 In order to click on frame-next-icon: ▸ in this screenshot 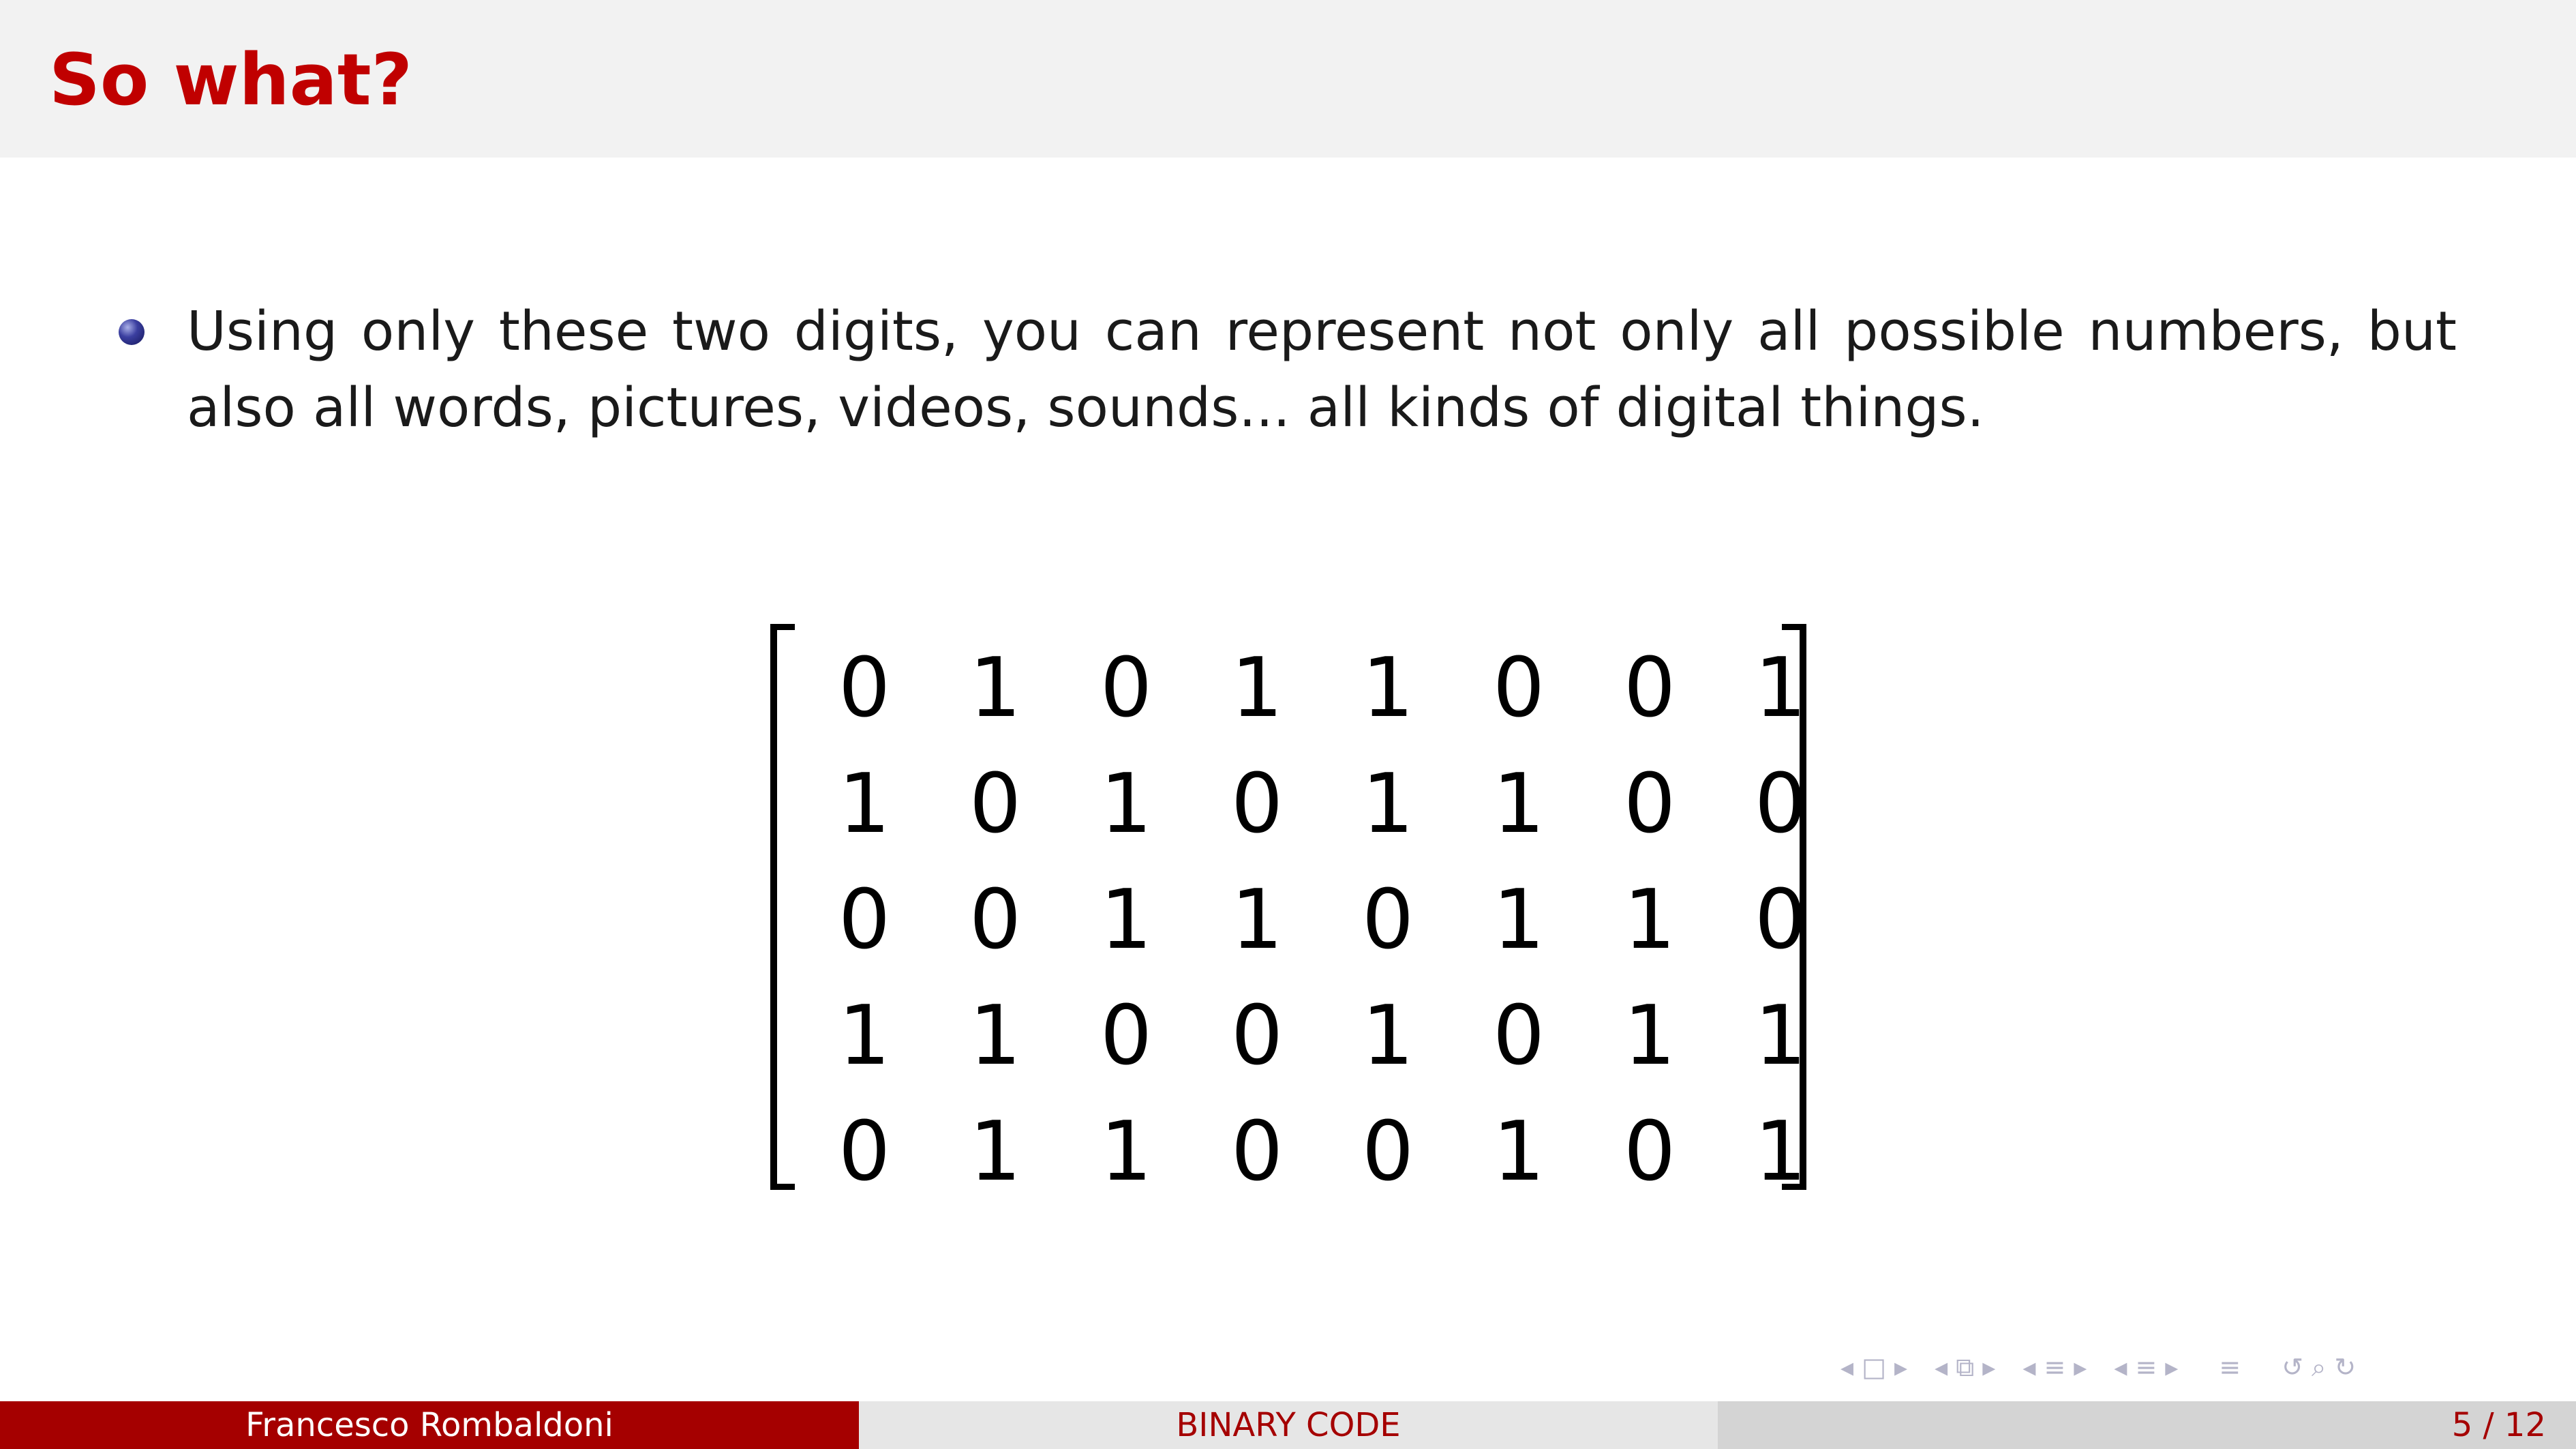, I will do `click(1901, 1367)`.